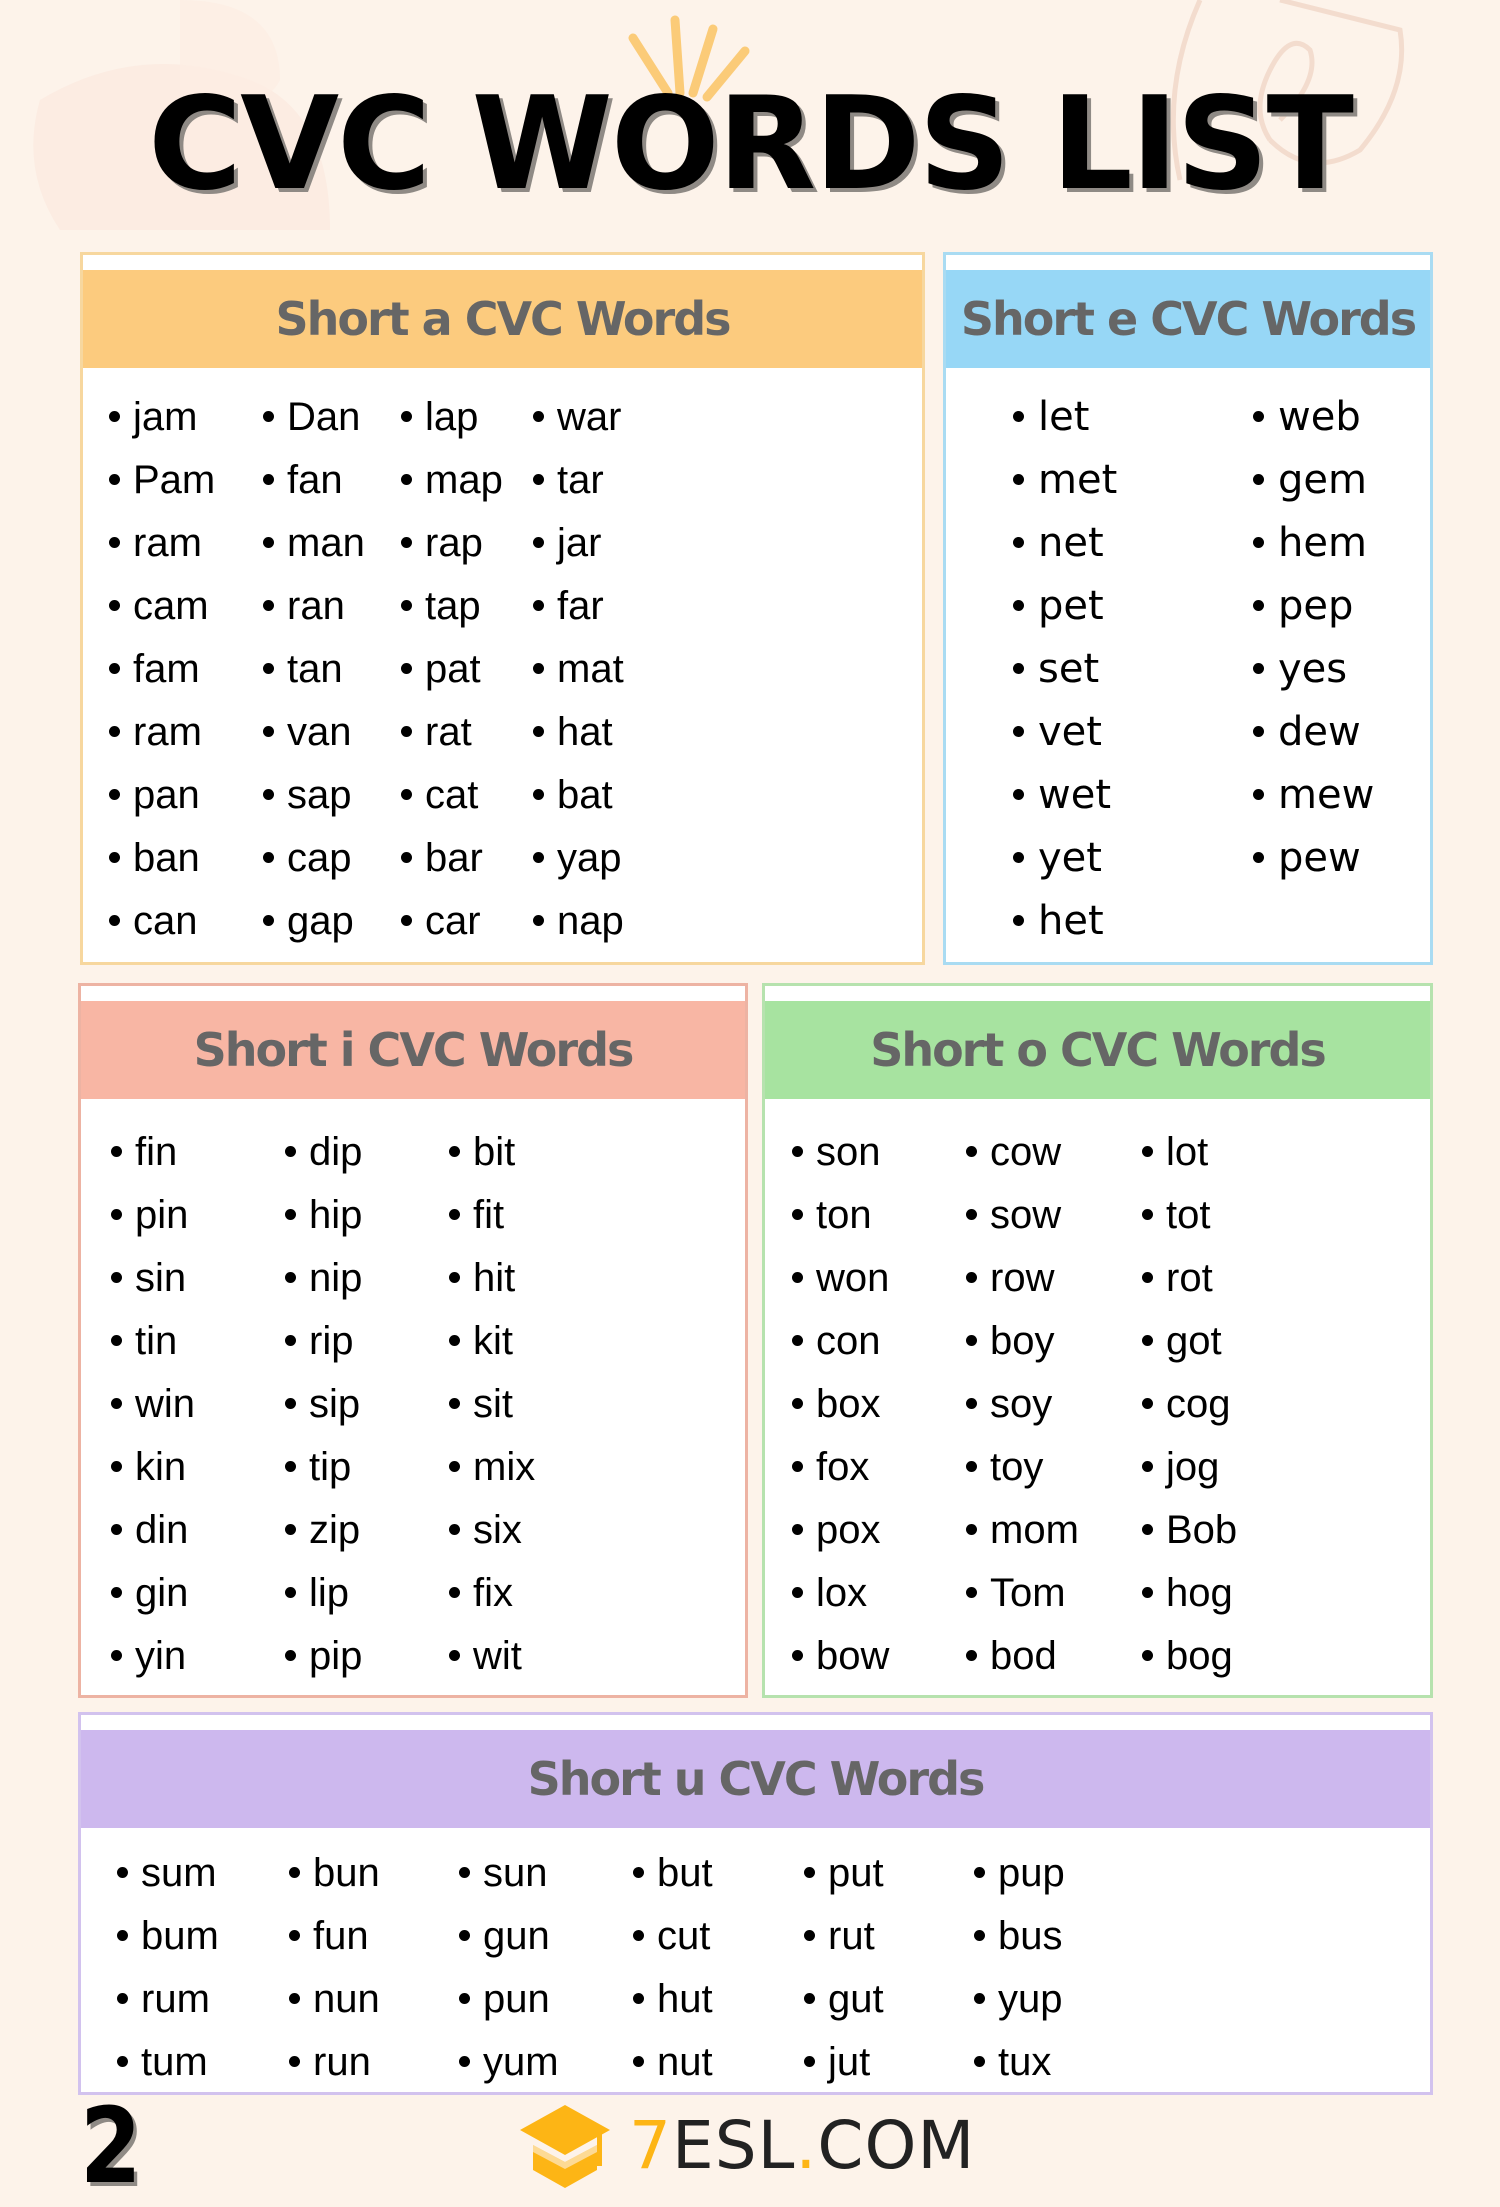 The width and height of the screenshot is (1500, 2207). What do you see at coordinates (492, 1467) in the screenshot?
I see `word-list-item: mix` at bounding box center [492, 1467].